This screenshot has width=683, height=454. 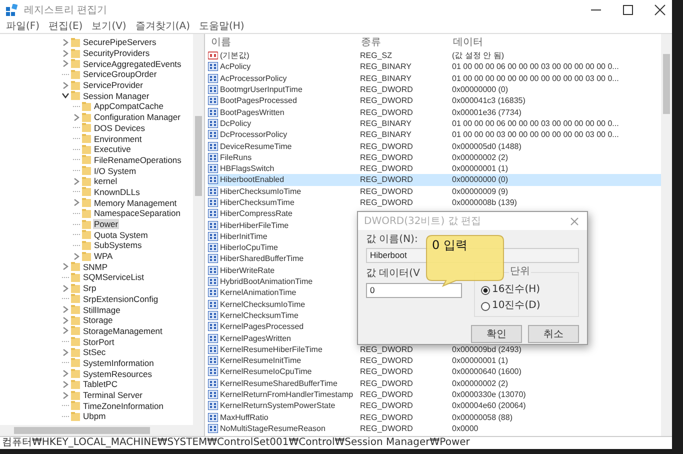 What do you see at coordinates (279, 383) in the screenshot?
I see `value-name: KernelResumeSharedBufferTime` at bounding box center [279, 383].